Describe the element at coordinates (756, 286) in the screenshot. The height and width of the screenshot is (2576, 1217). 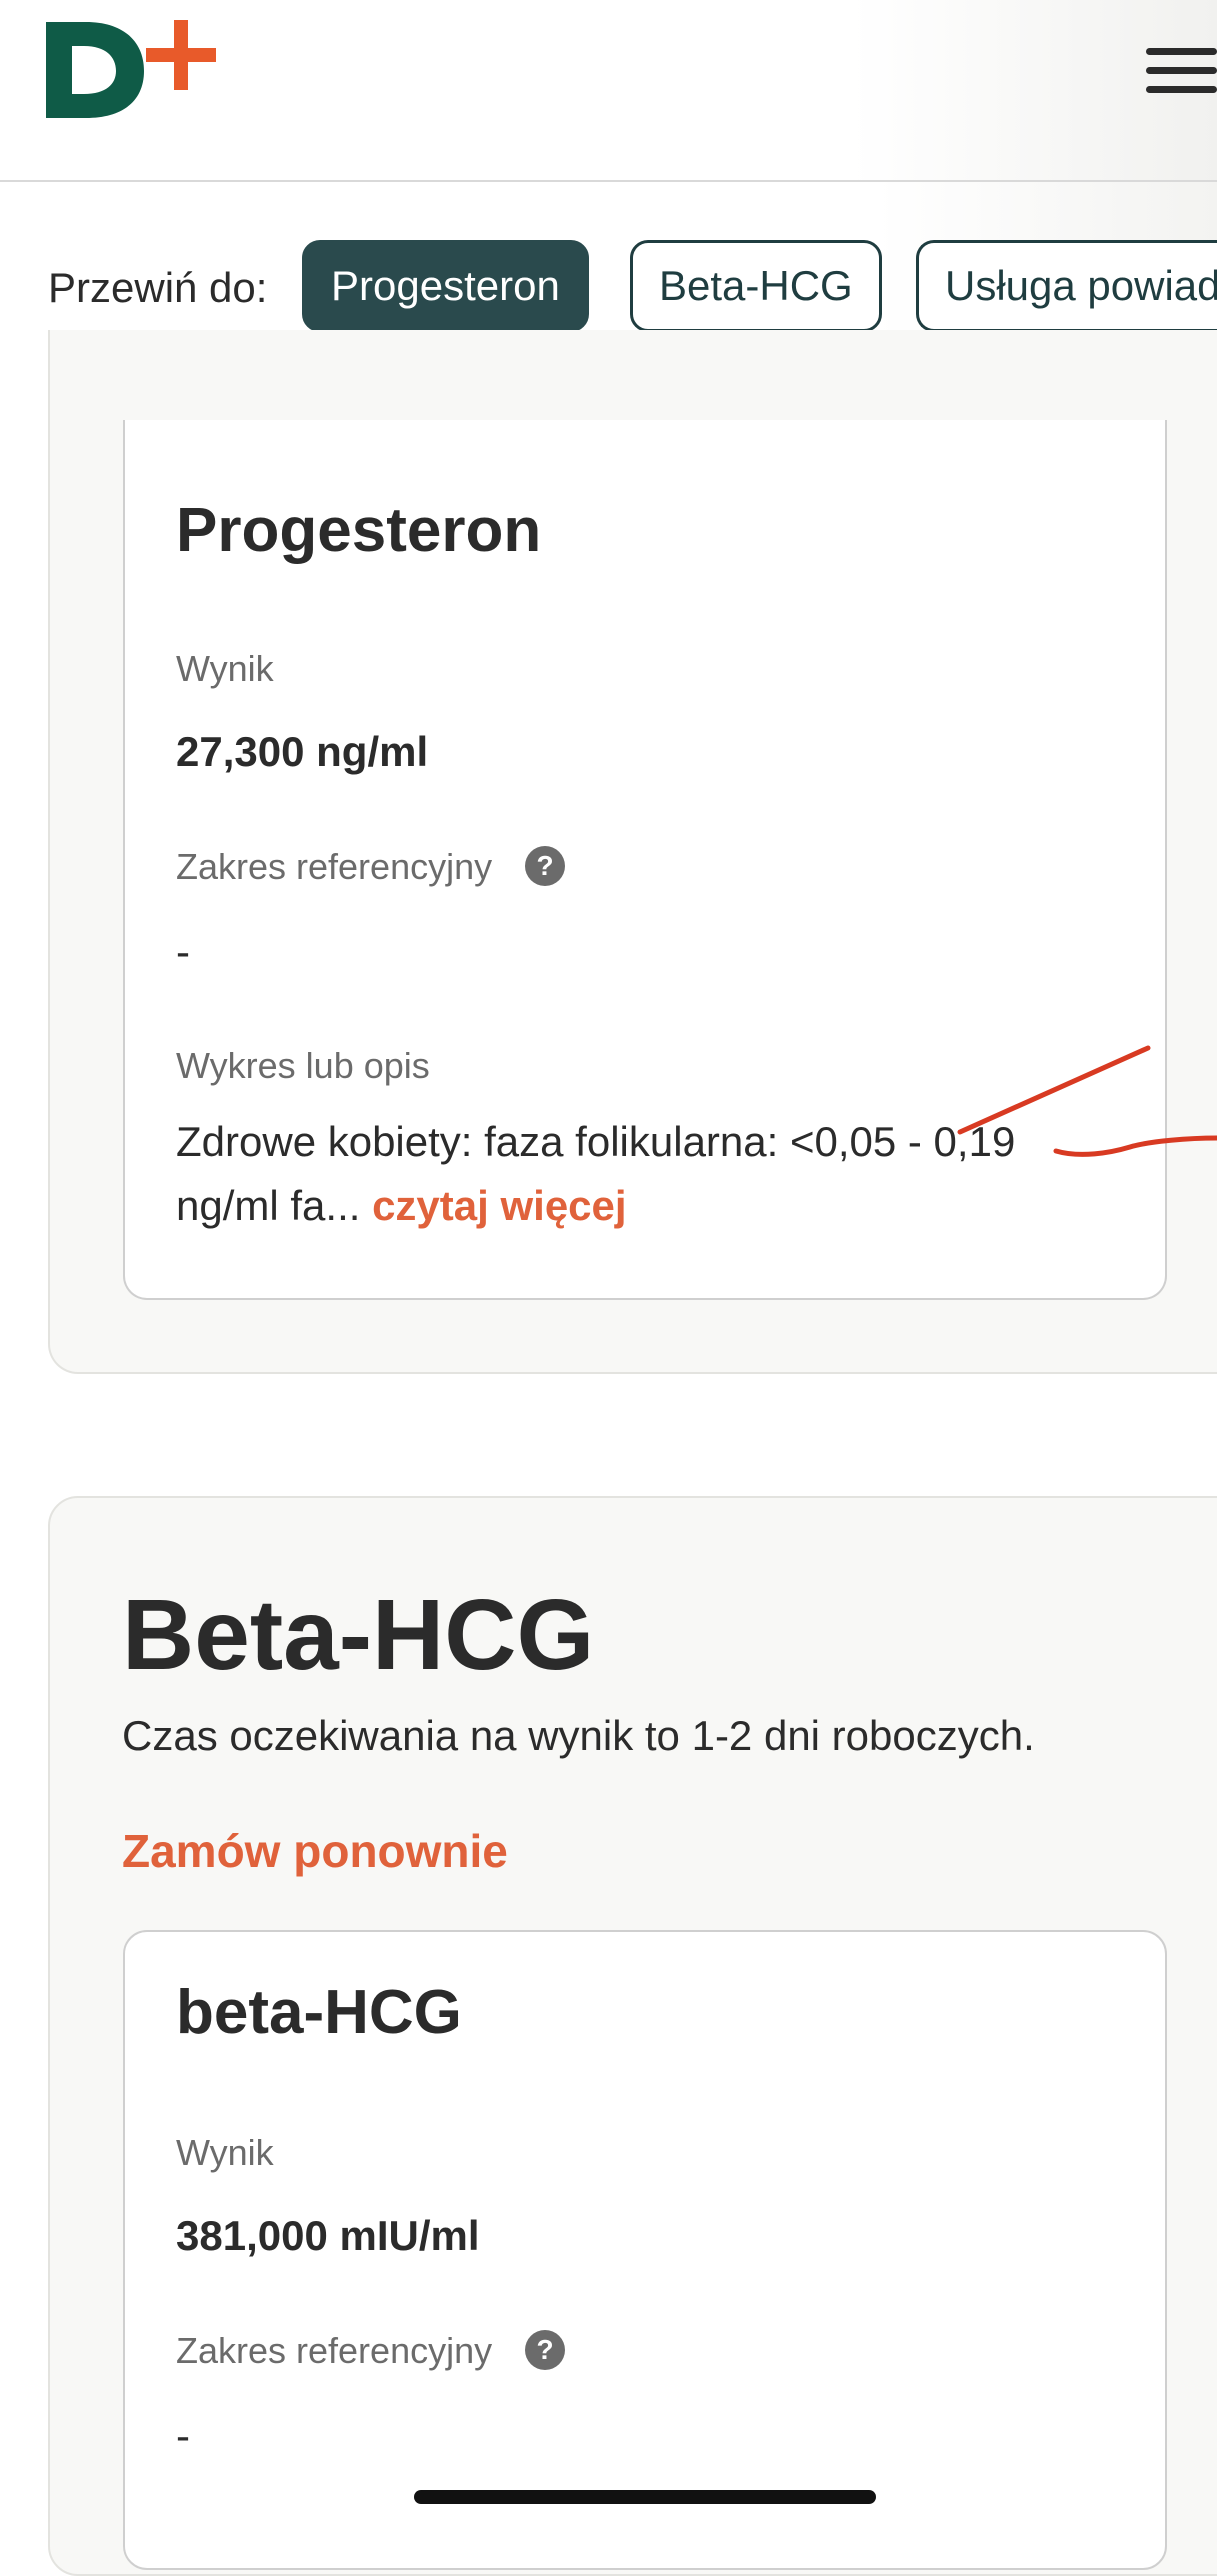
I see `chip-beta-hcg: Beta-HCG` at that location.